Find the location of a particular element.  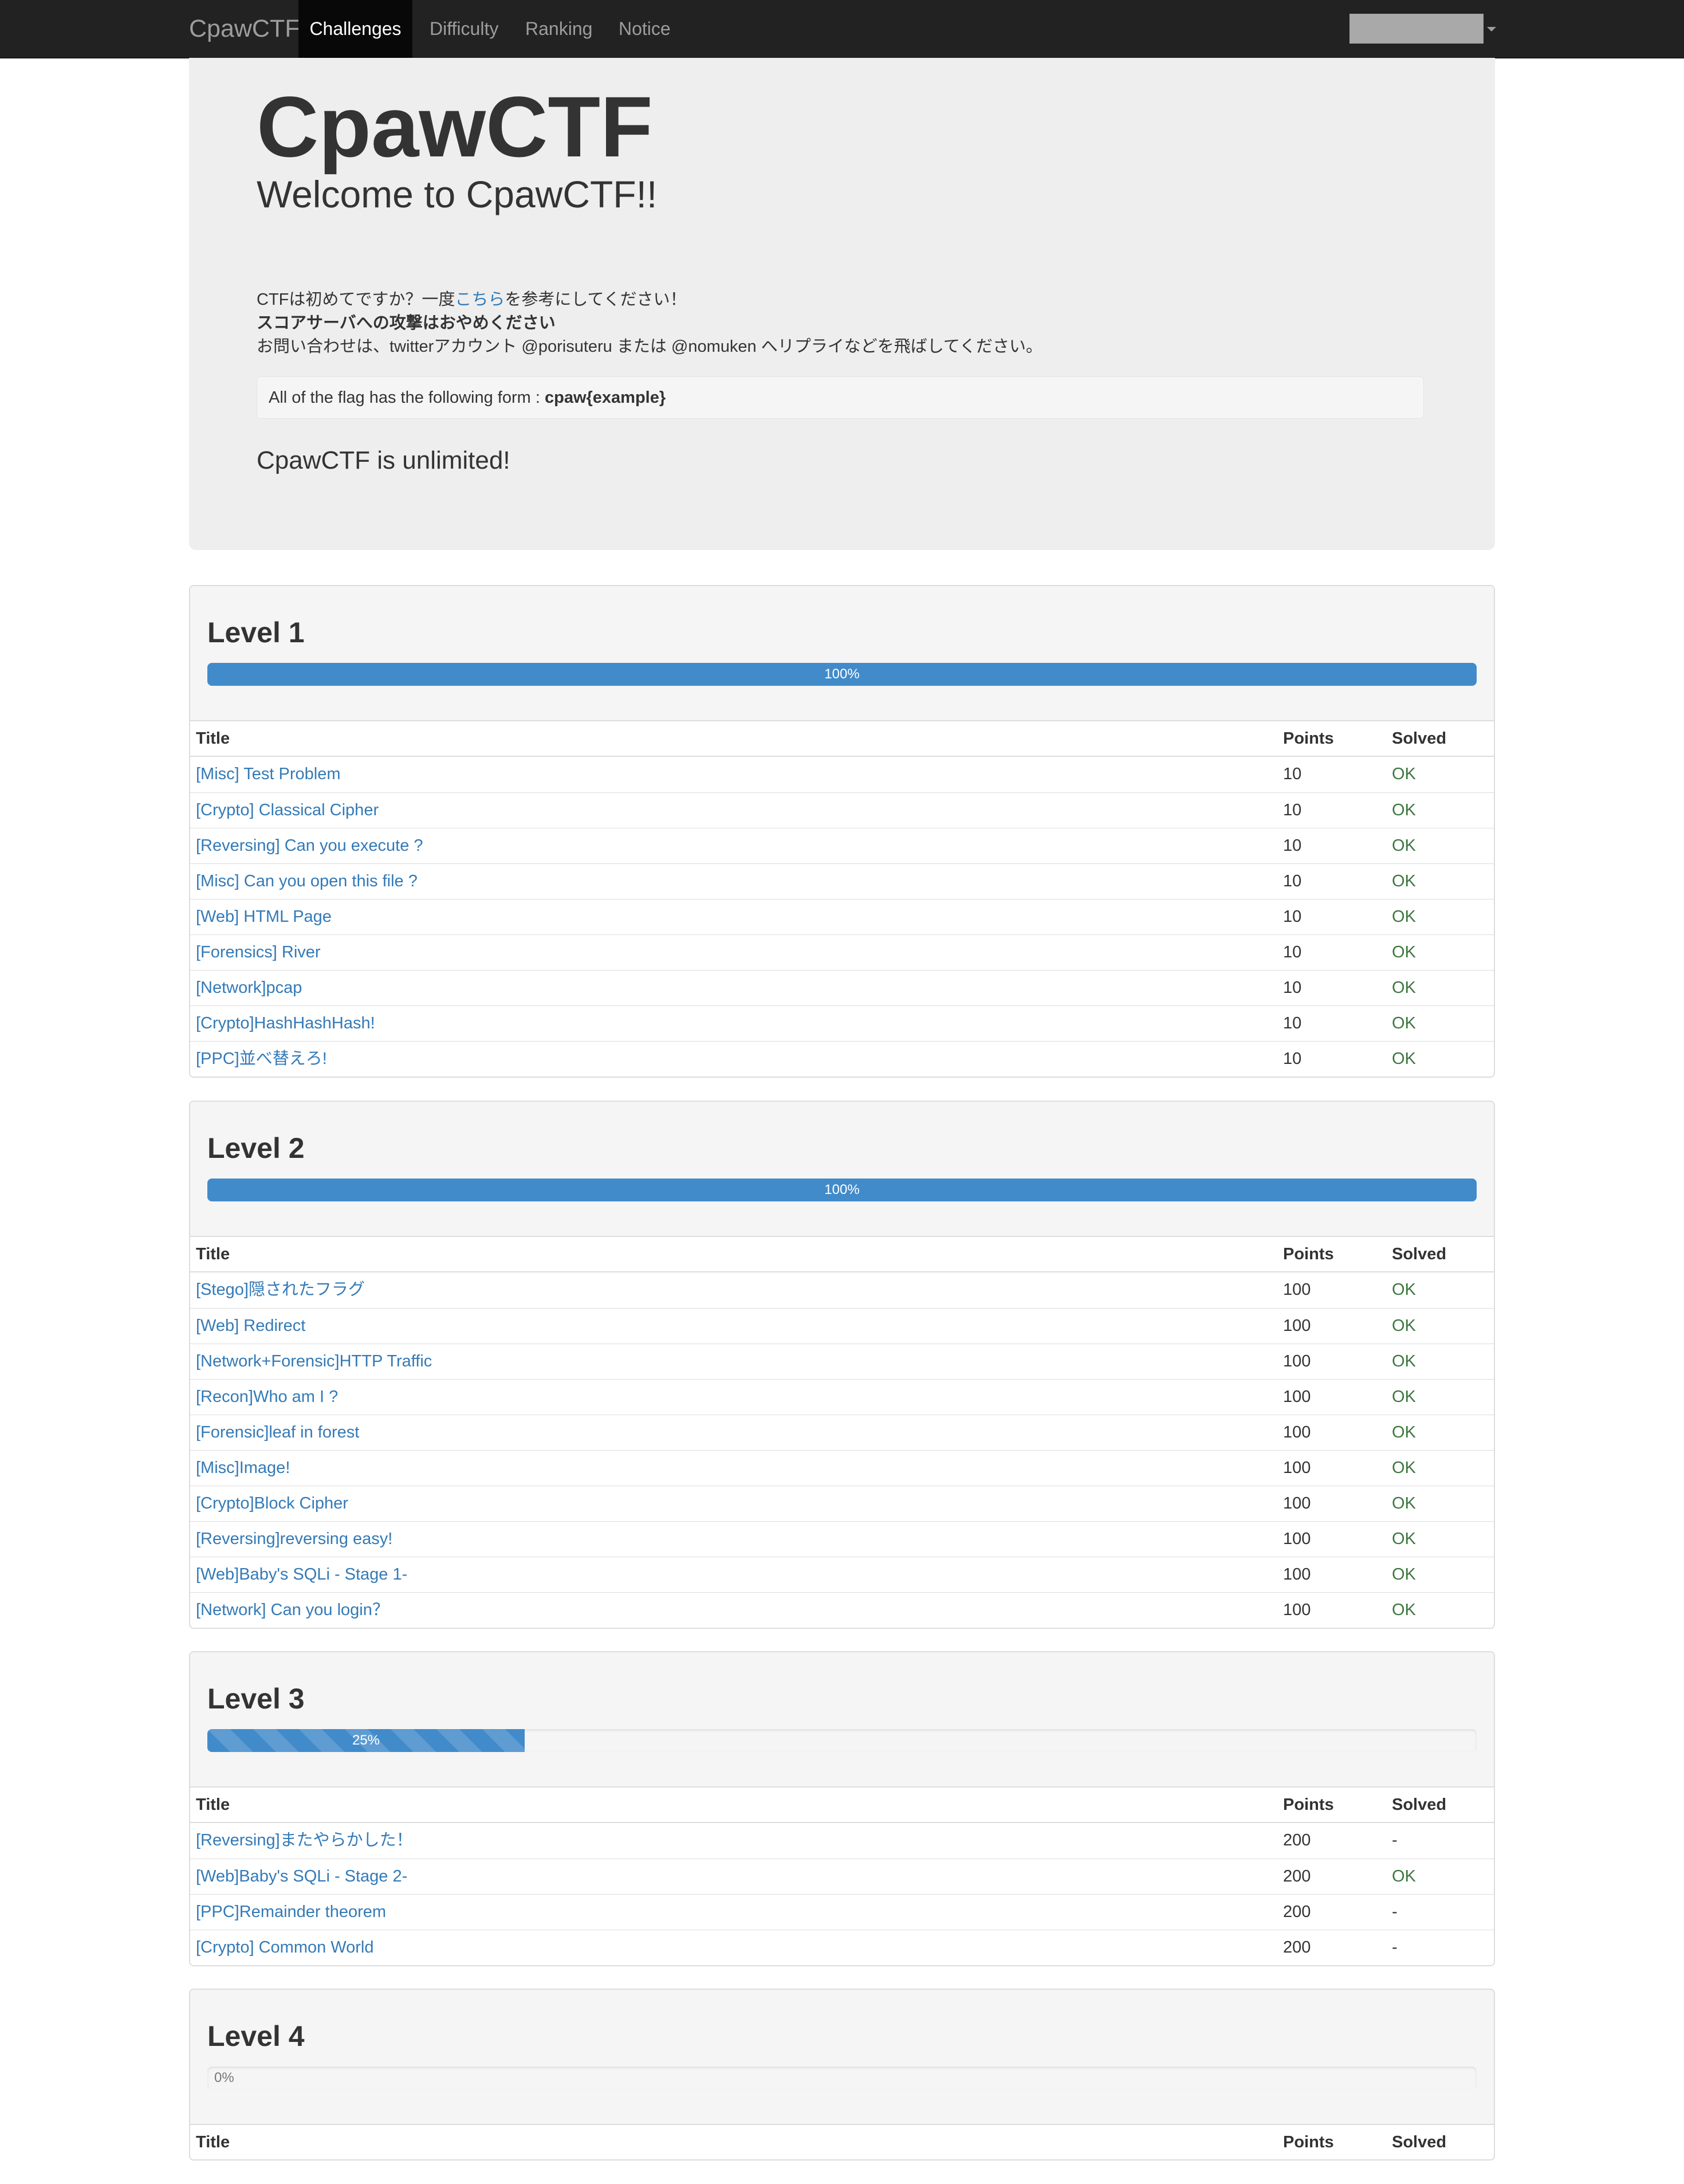

progress-bar: 25% is located at coordinates (842, 1740).